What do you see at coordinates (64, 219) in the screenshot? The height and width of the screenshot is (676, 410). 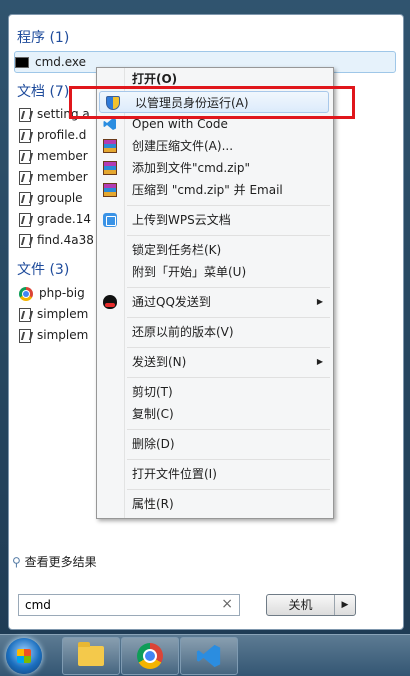 I see `document-item-label: grade.14` at bounding box center [64, 219].